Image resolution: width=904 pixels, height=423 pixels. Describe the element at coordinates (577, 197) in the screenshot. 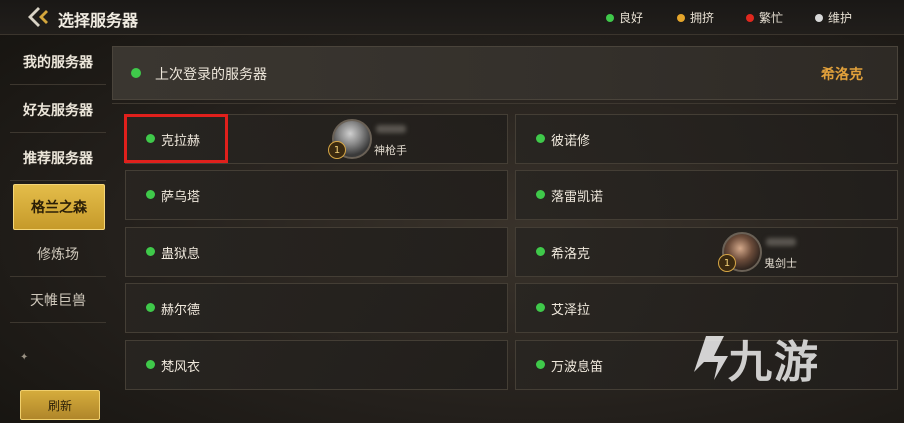

I see `server-name: 落雷凯诺` at that location.